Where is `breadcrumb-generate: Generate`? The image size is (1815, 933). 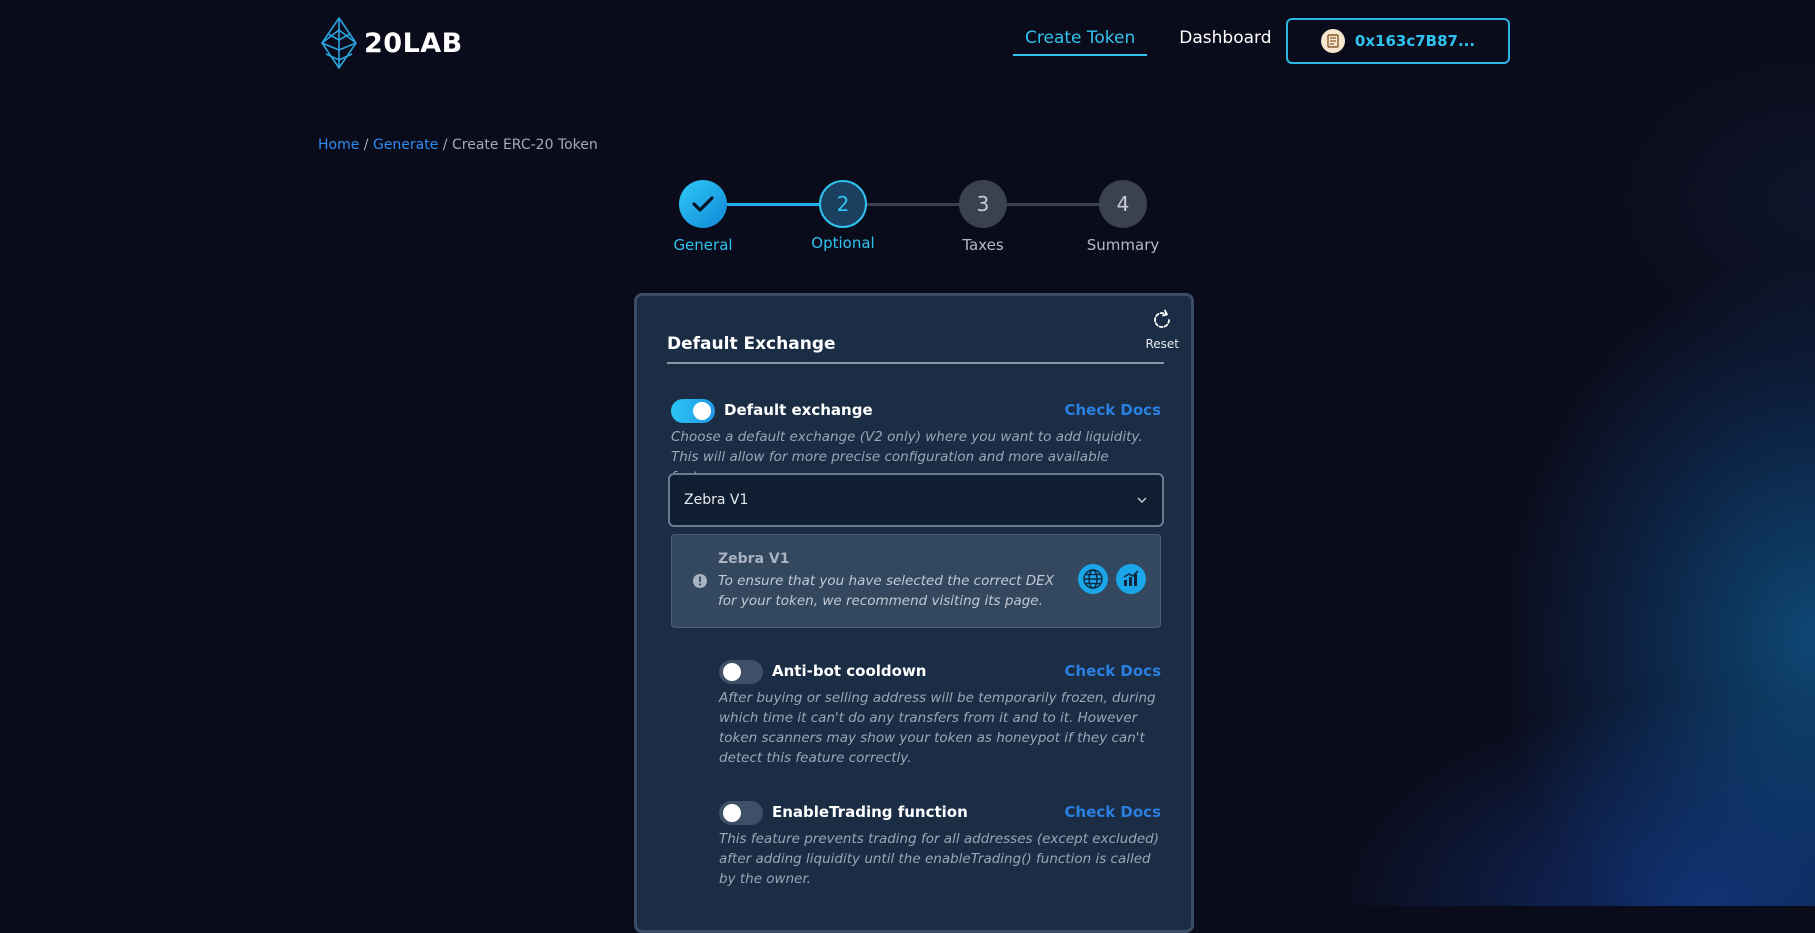
breadcrumb-generate: Generate is located at coordinates (405, 145).